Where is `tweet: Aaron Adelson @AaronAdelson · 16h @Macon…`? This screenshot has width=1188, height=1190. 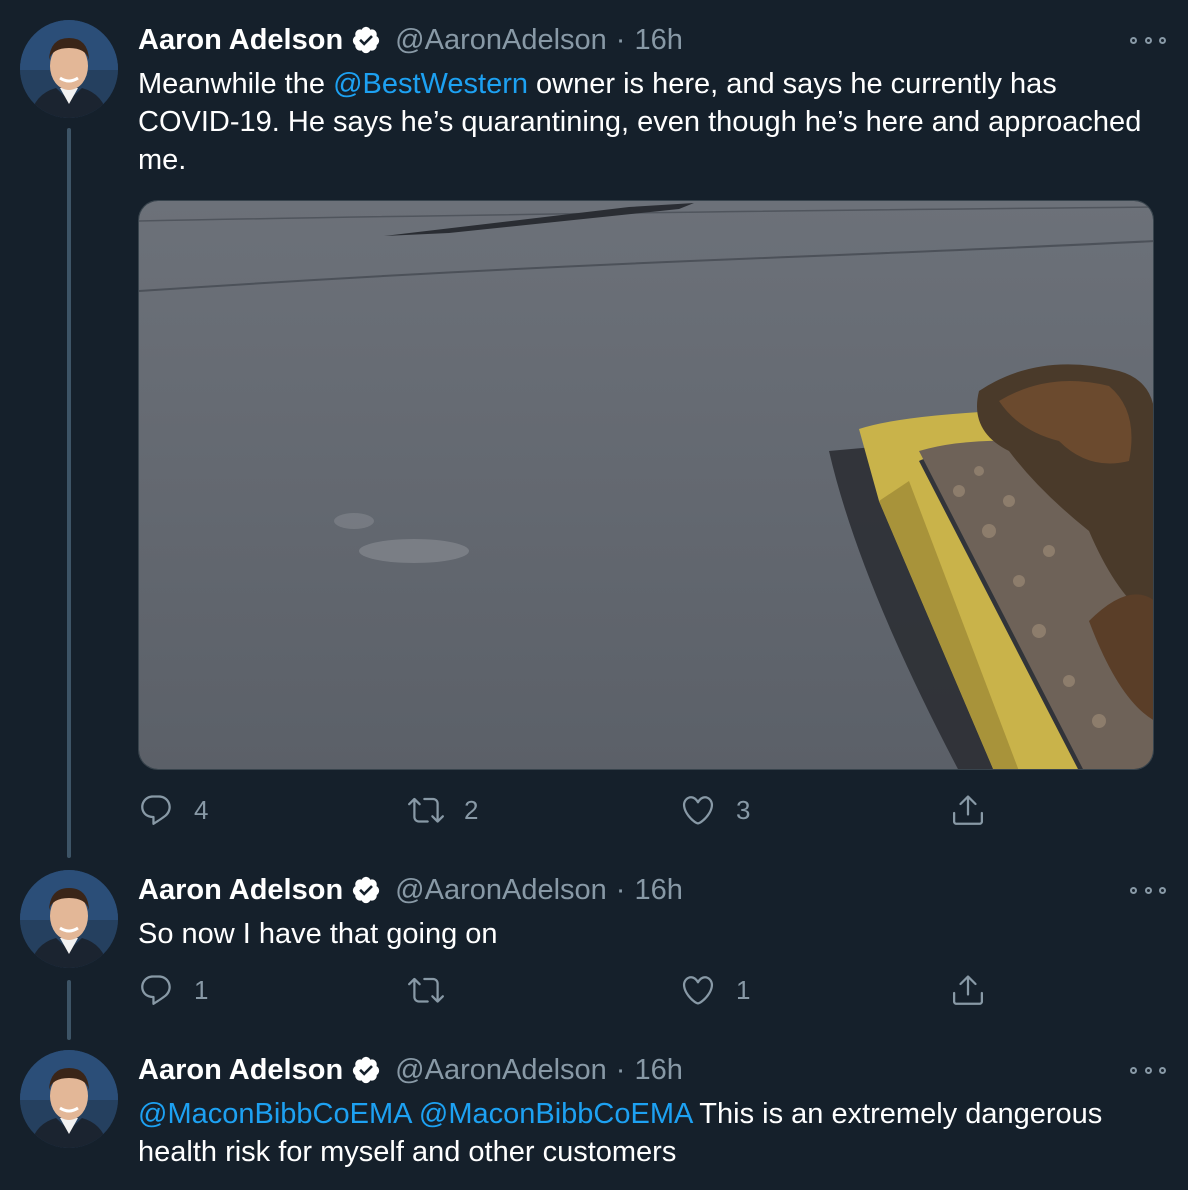
tweet: Aaron Adelson @AaronAdelson · 16h @Macon… is located at coordinates (594, 1110).